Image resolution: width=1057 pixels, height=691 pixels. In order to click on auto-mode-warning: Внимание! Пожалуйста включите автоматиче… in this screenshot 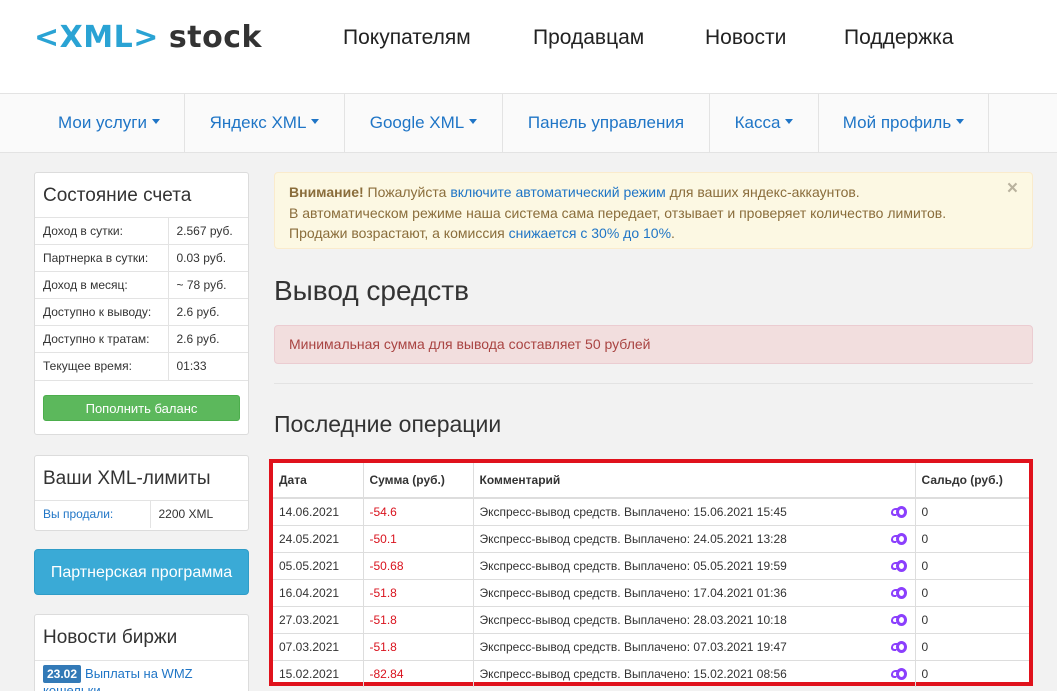, I will do `click(653, 210)`.